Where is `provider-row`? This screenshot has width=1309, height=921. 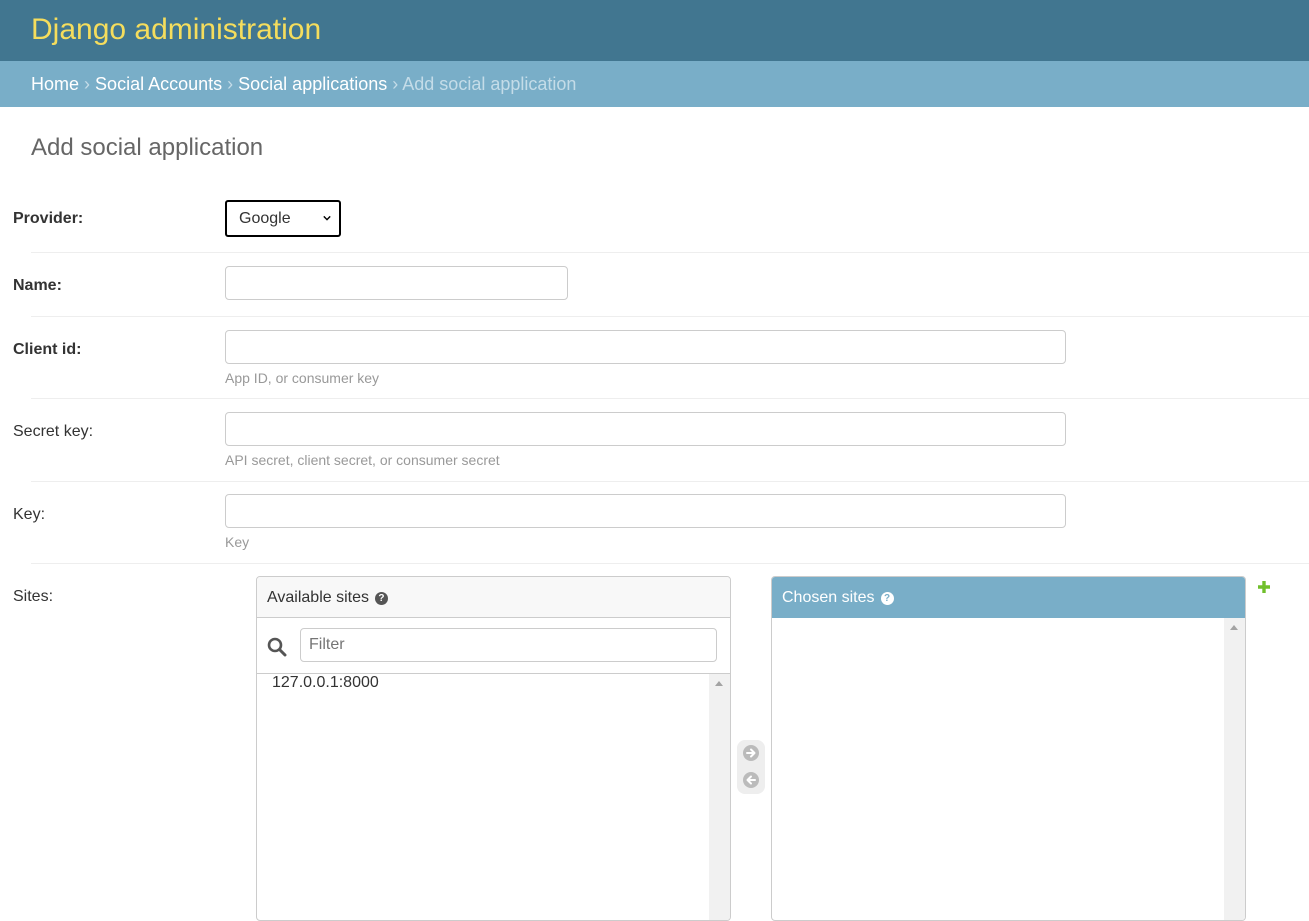 provider-row is located at coordinates (670, 219).